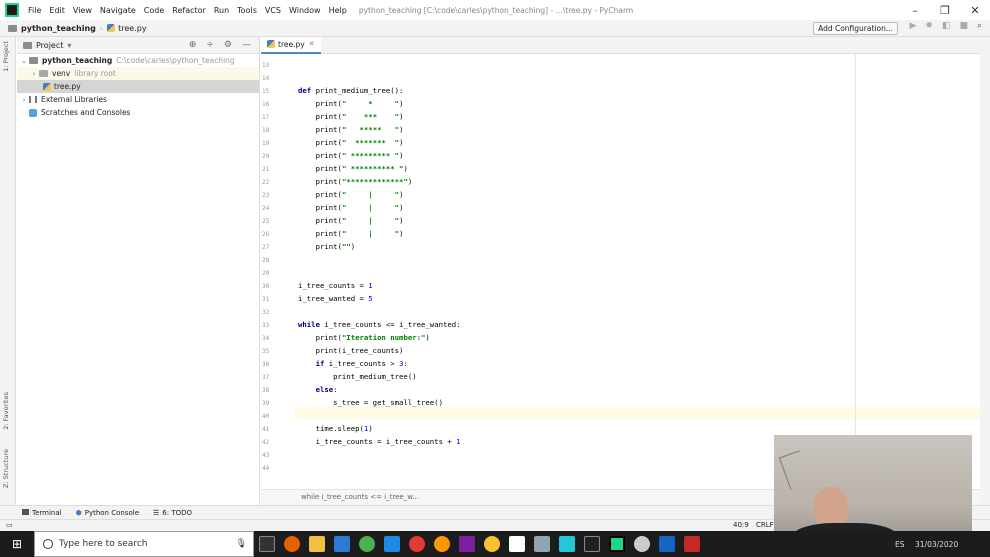 The width and height of the screenshot is (990, 557). What do you see at coordinates (975, 10) in the screenshot?
I see `close-icon: ✕` at bounding box center [975, 10].